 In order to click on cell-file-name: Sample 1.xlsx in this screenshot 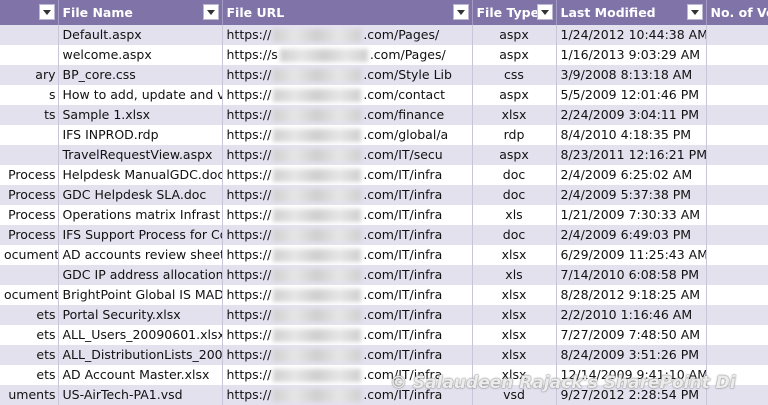, I will do `click(140, 115)`.